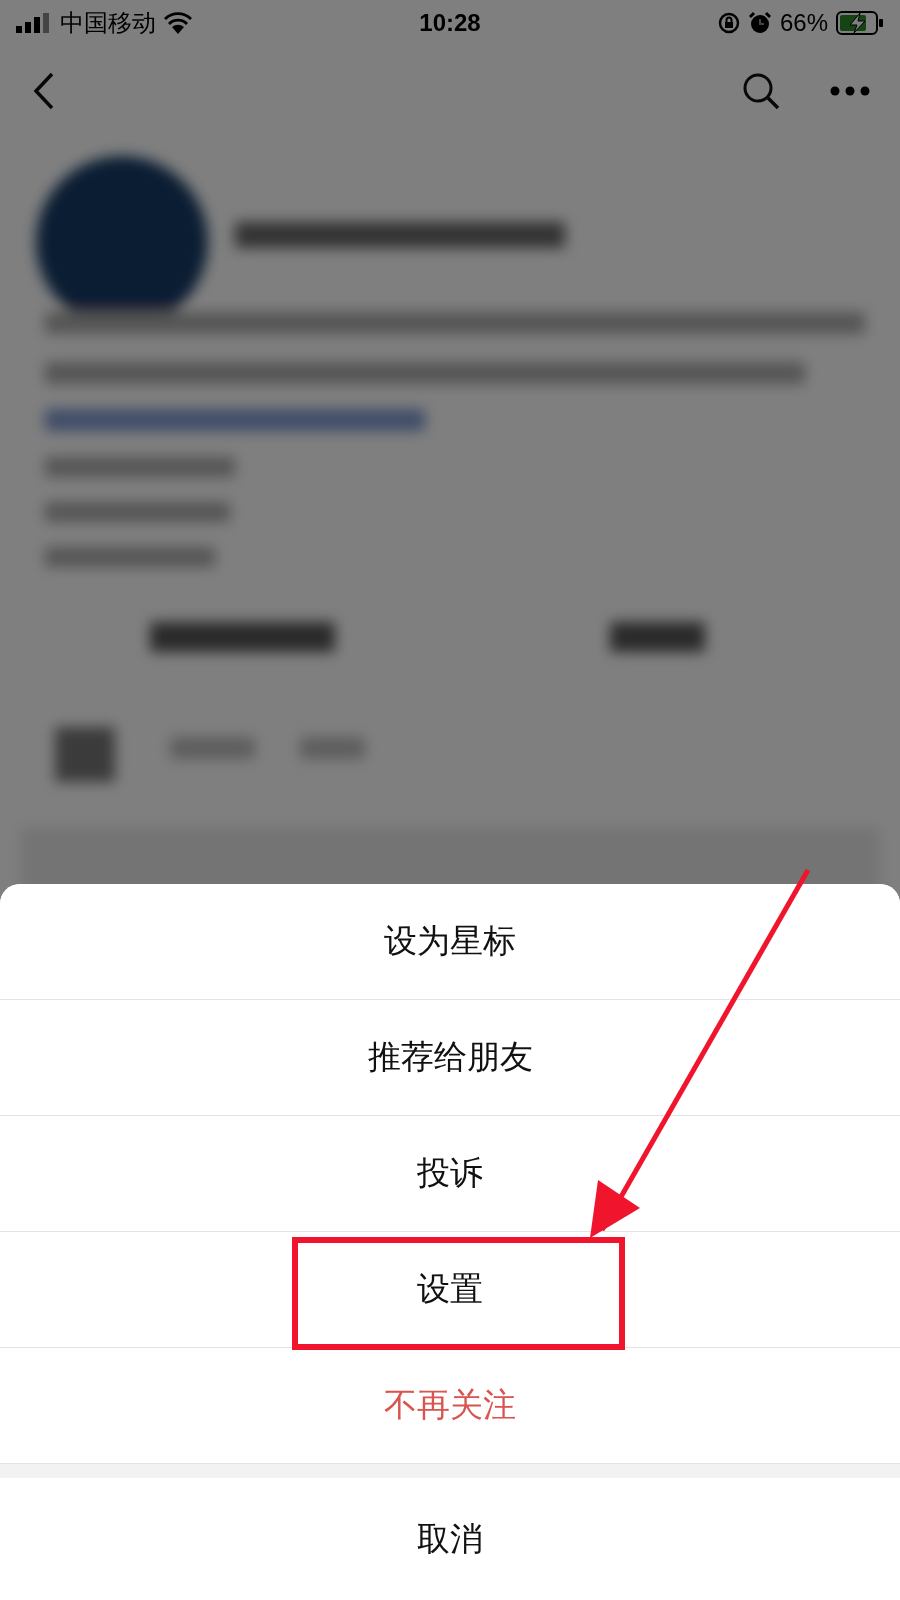  What do you see at coordinates (450, 1058) in the screenshot?
I see `menu-item: 推荐给朋友` at bounding box center [450, 1058].